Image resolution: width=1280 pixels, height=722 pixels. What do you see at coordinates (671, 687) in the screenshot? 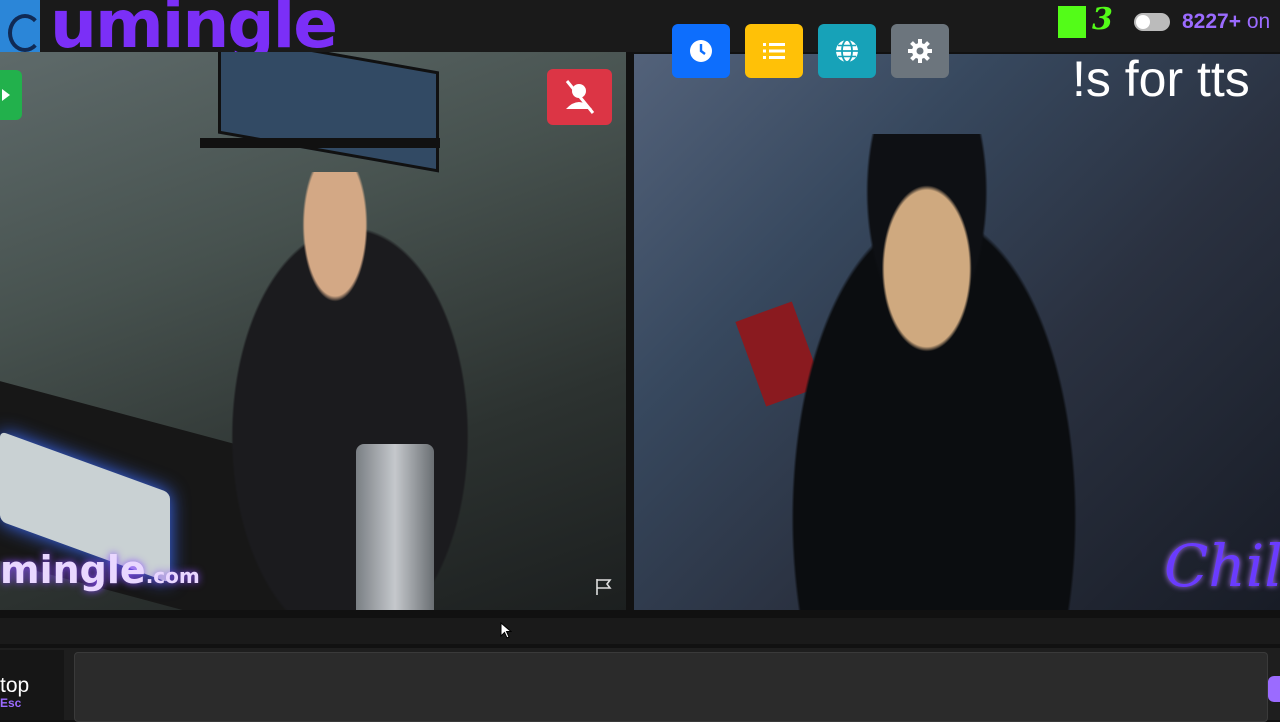
I see `chat-input` at bounding box center [671, 687].